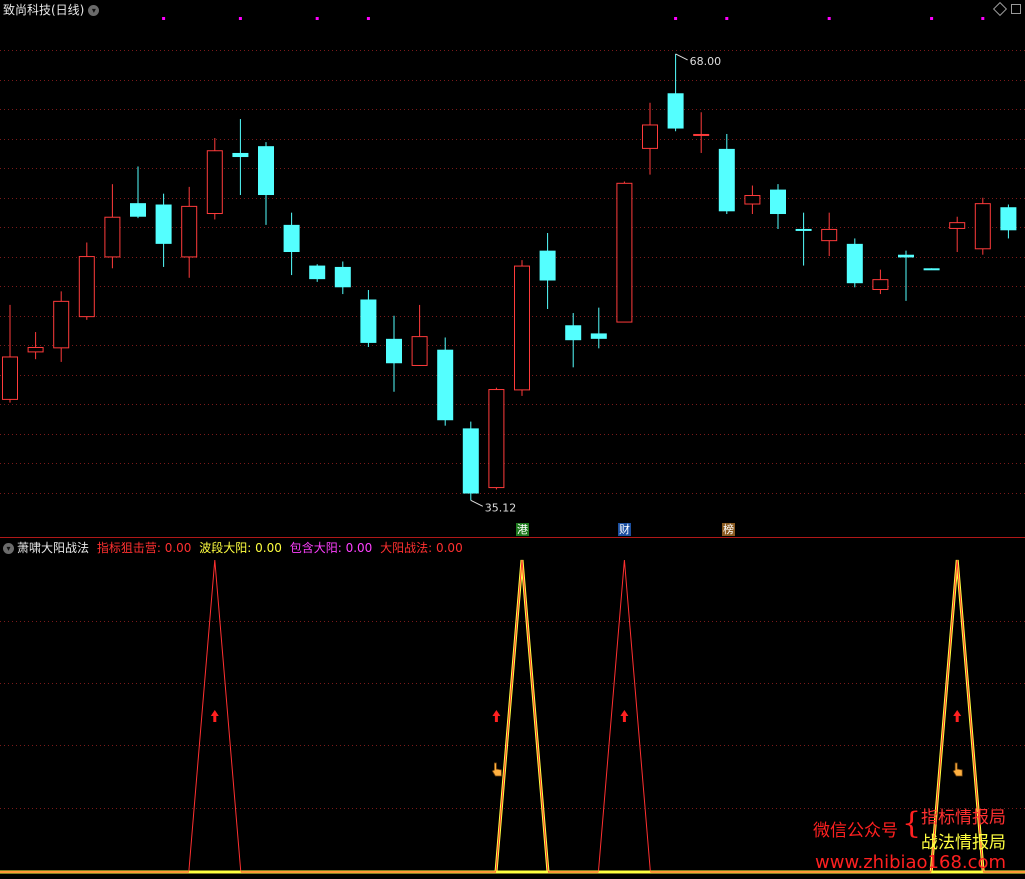 The width and height of the screenshot is (1025, 879). Describe the element at coordinates (522, 529) in the screenshot. I see `tag-hk: 港` at that location.